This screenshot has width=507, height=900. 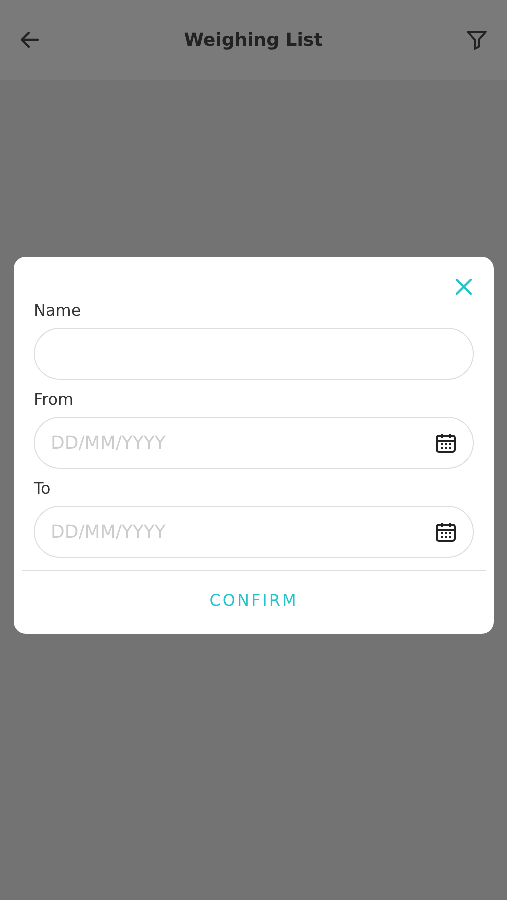 I want to click on confirm-button: CONFIRM, so click(x=254, y=600).